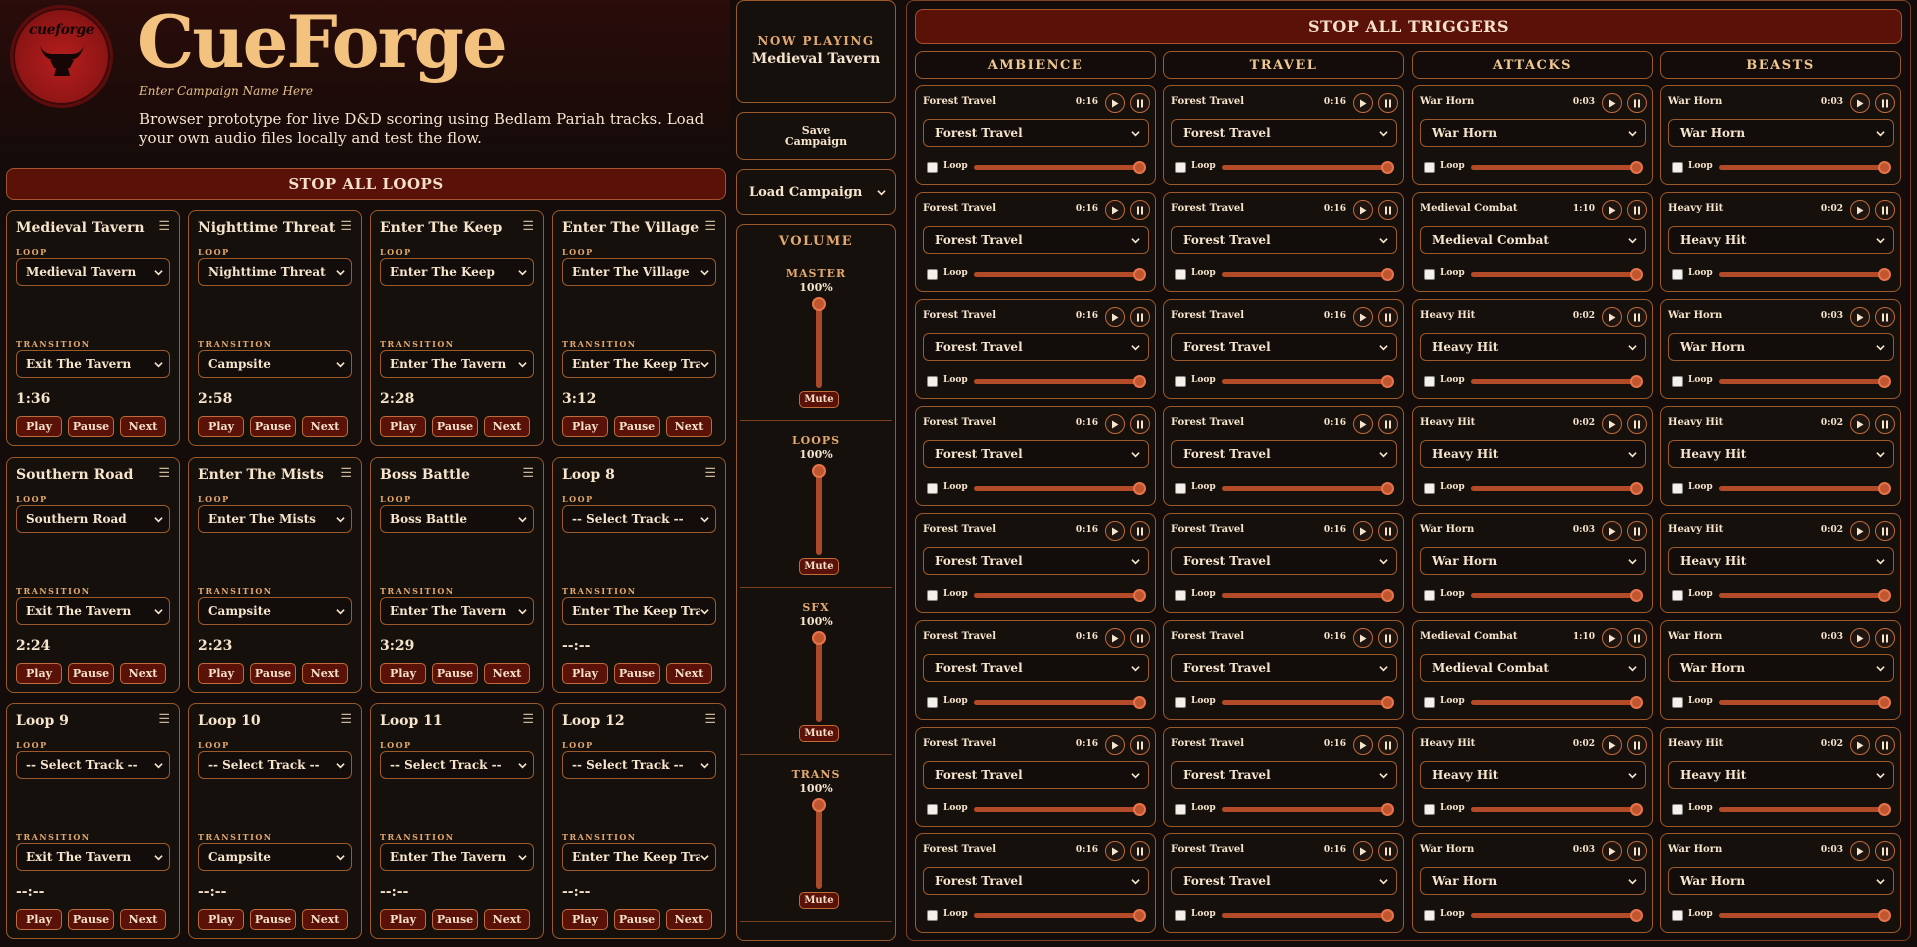  What do you see at coordinates (457, 519) in the screenshot?
I see `loop-track-select: Boss Battle` at bounding box center [457, 519].